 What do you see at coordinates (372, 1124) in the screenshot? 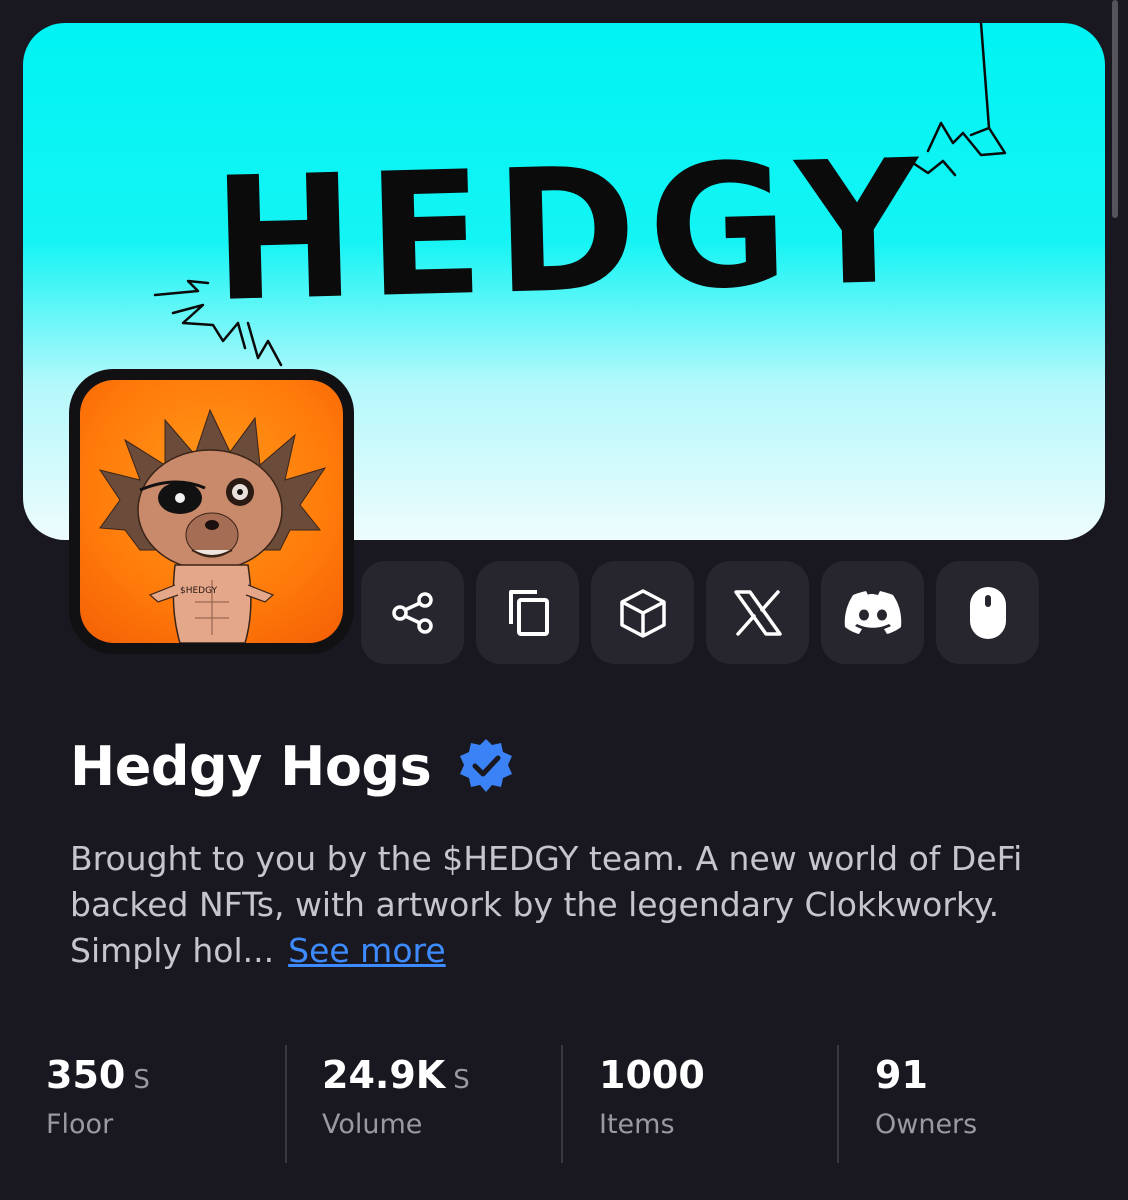
I see `stat-label: Volume` at bounding box center [372, 1124].